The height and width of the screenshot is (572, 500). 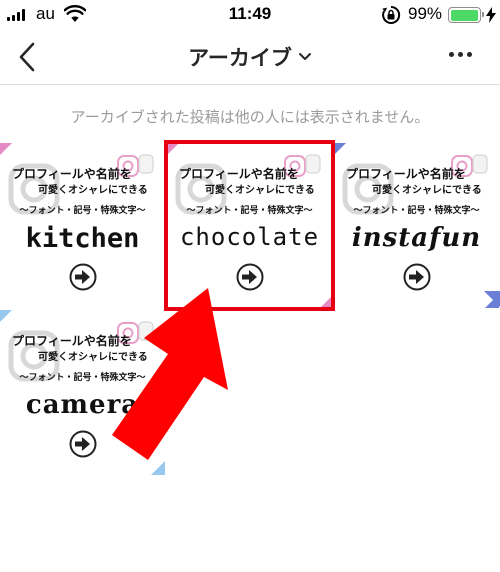 I want to click on battery-icon, so click(x=466, y=15).